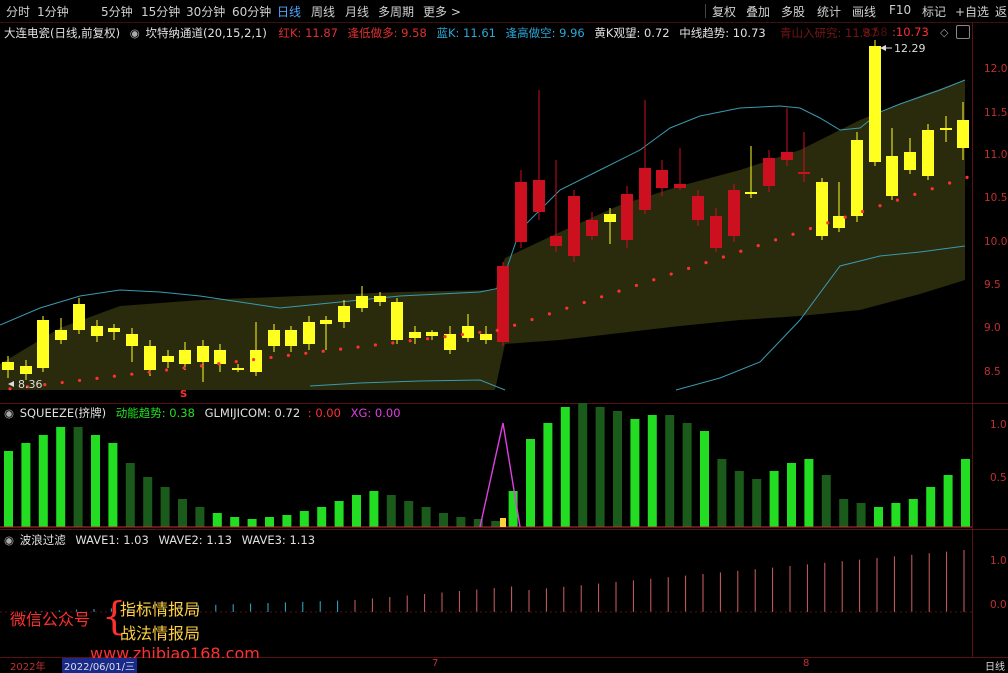  Describe the element at coordinates (30, 384) in the screenshot. I see `low-price-label: 8.36` at that location.